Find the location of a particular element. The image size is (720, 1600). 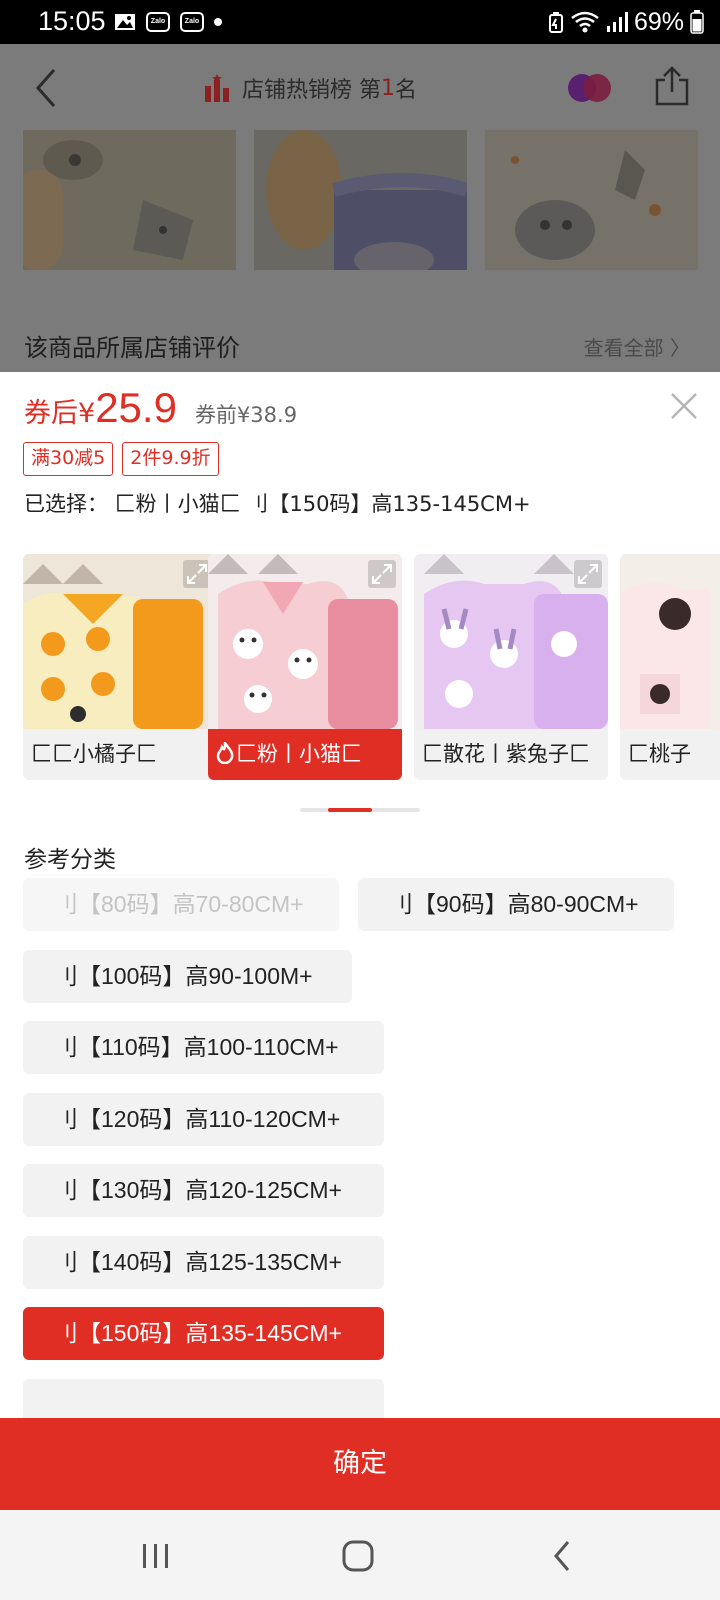

size-option-120: 刂【120码】高110-120CM+ is located at coordinates (203, 1119).